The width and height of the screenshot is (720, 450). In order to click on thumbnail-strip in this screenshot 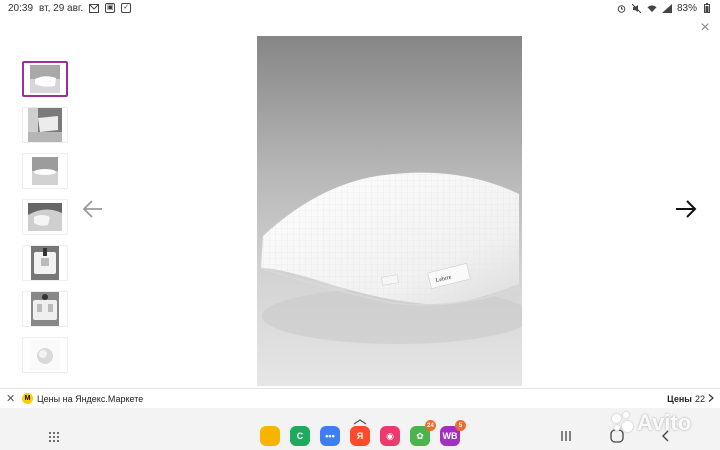, I will do `click(45, 217)`.